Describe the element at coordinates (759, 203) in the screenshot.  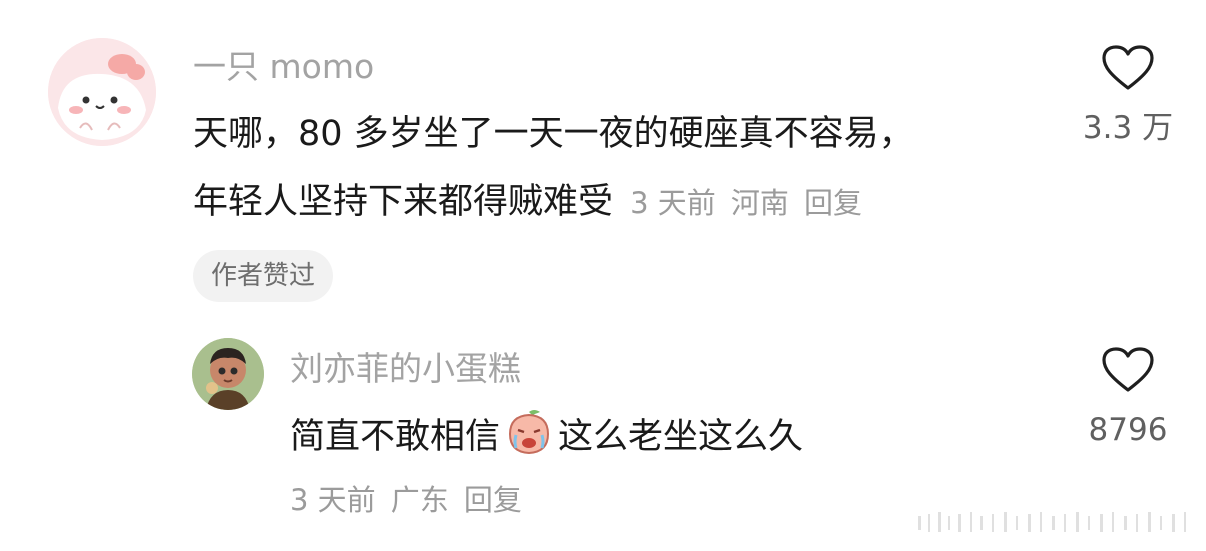
I see `comment-location: 河南` at that location.